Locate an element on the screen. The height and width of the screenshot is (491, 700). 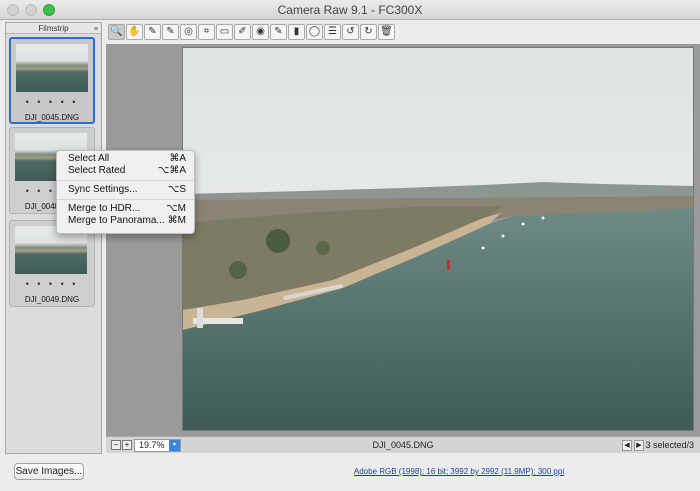
menu-item-sync-settings: Sync Settings... ⌥S is located at coordinates (125, 190).